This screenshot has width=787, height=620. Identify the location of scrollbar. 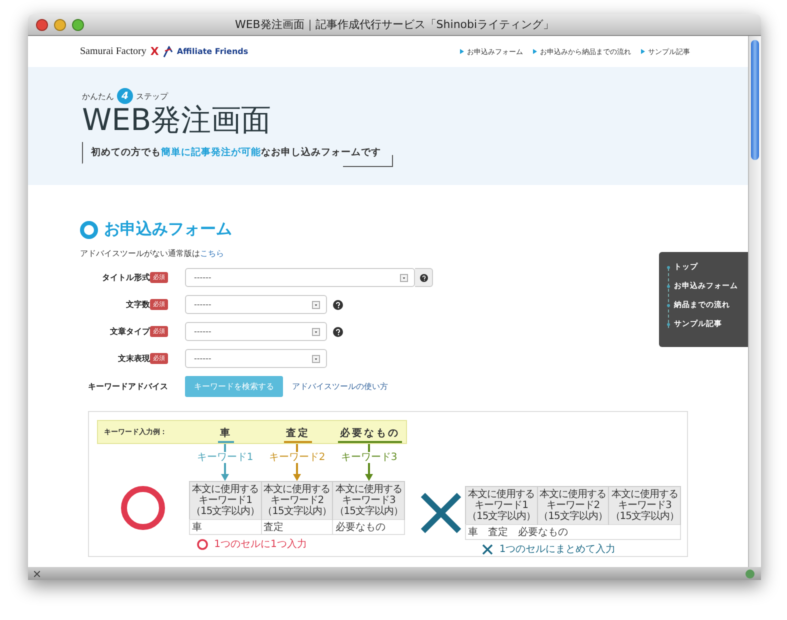
(754, 301).